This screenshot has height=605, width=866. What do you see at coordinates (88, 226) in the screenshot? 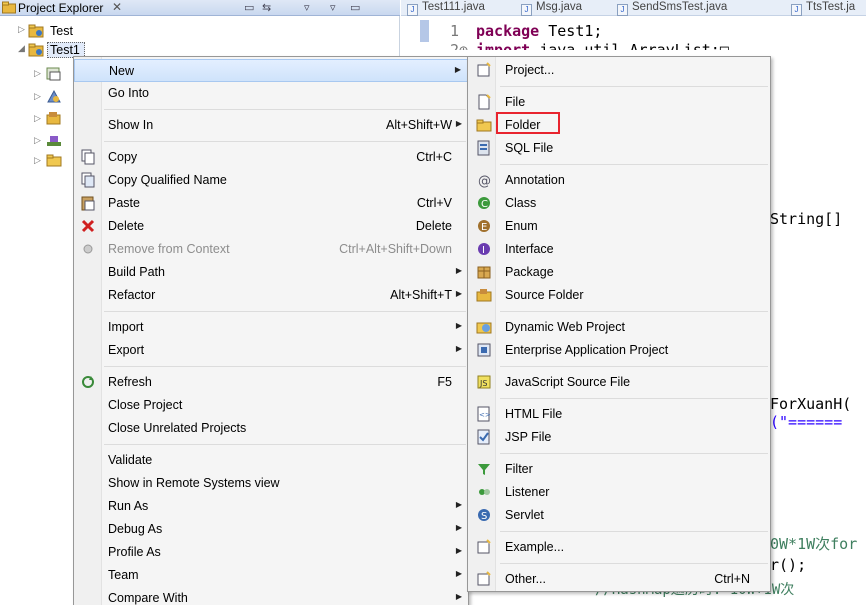
I see `delete-icon` at bounding box center [88, 226].